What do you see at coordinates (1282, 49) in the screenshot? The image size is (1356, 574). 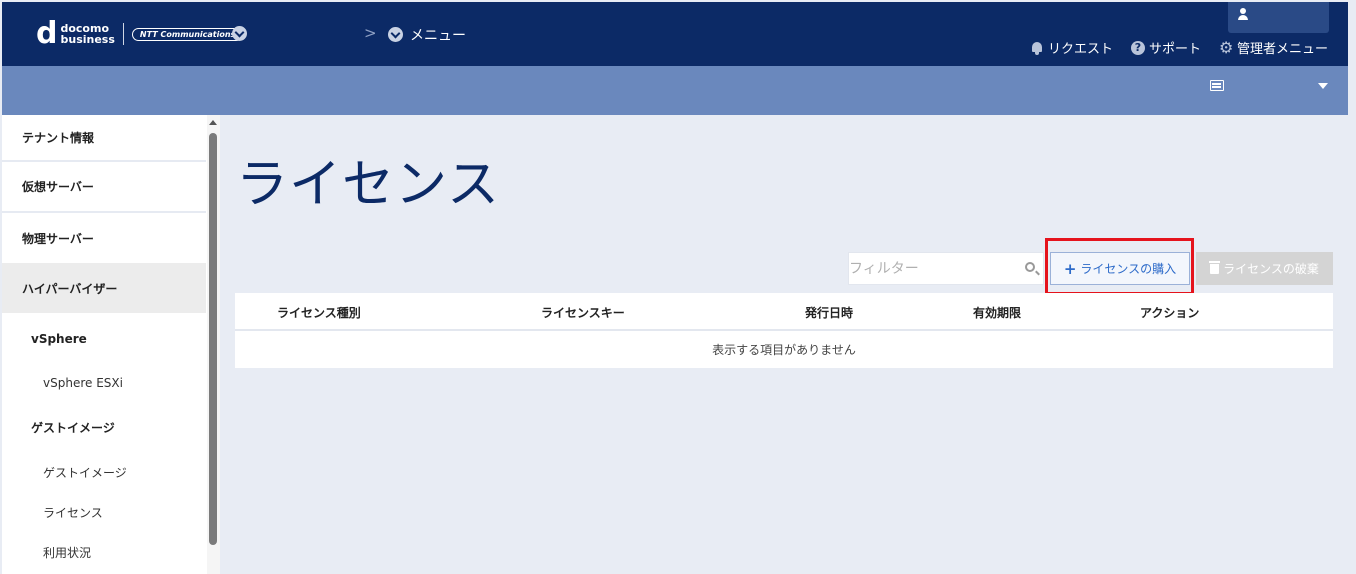 I see `admin-menu-label: 管理者メニュー` at bounding box center [1282, 49].